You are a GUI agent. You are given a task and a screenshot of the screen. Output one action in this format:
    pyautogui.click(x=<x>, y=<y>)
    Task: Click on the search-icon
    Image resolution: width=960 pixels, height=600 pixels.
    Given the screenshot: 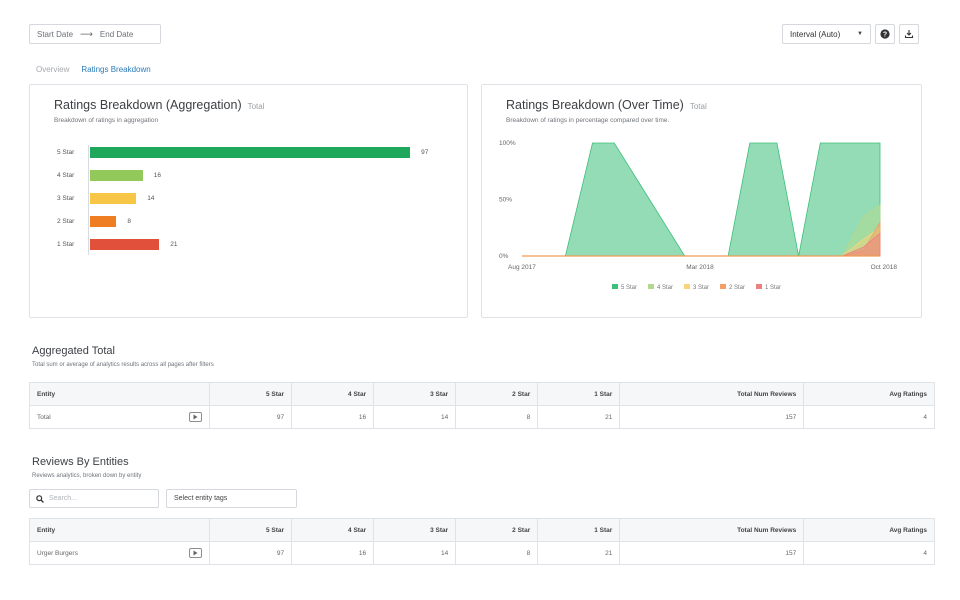 What is the action you would take?
    pyautogui.click(x=40, y=498)
    